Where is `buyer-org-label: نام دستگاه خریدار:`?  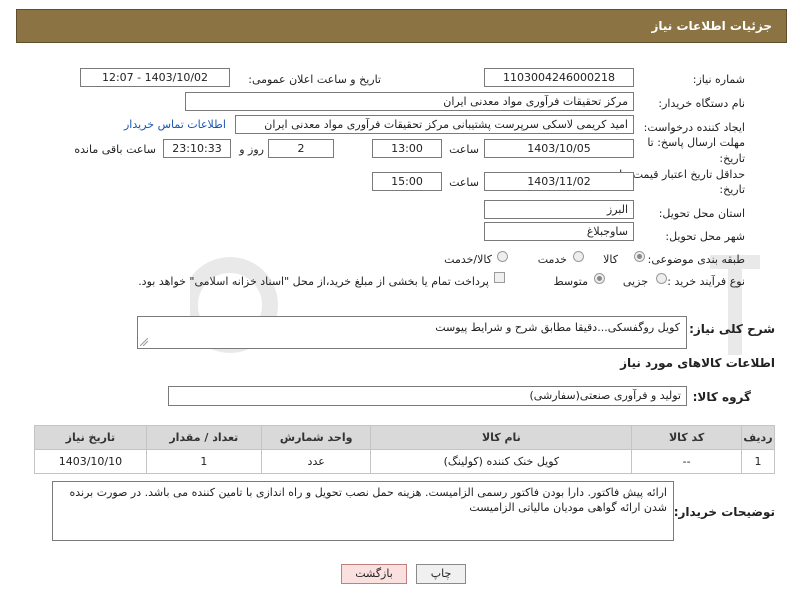
buyer-org-label: نام دستگاه خریدار: is located at coordinates (701, 103).